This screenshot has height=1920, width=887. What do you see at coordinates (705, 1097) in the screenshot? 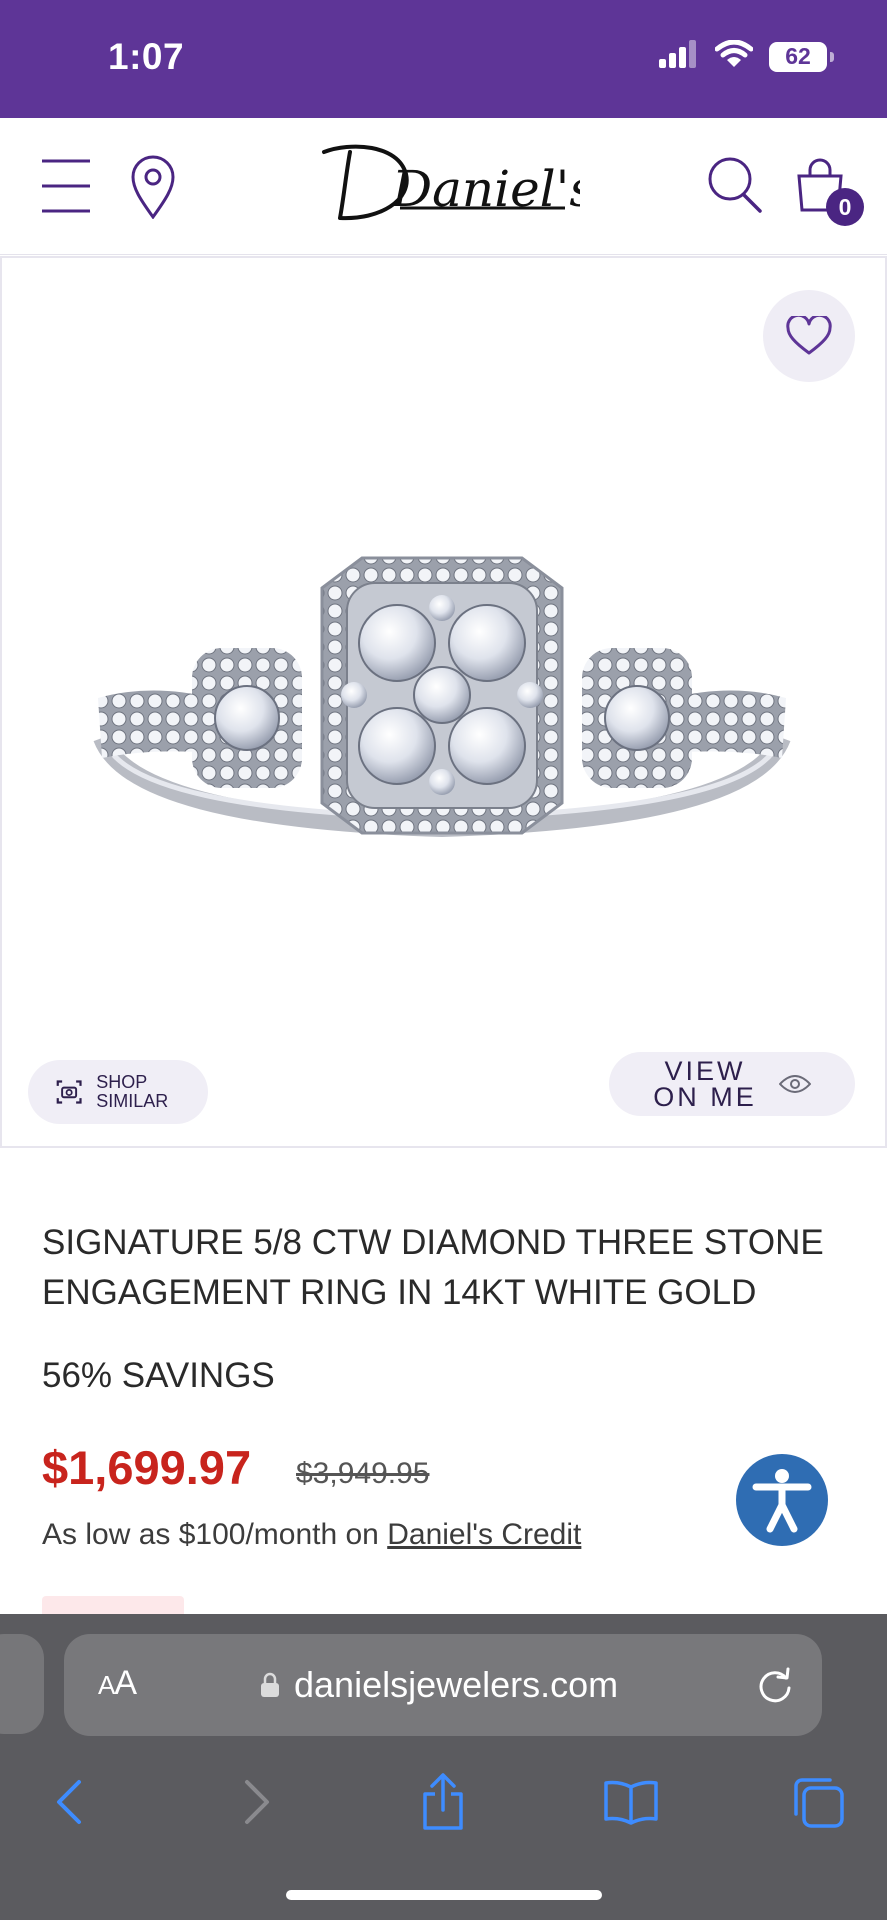
I see `view-on-me-line2: ON ME` at bounding box center [705, 1097].